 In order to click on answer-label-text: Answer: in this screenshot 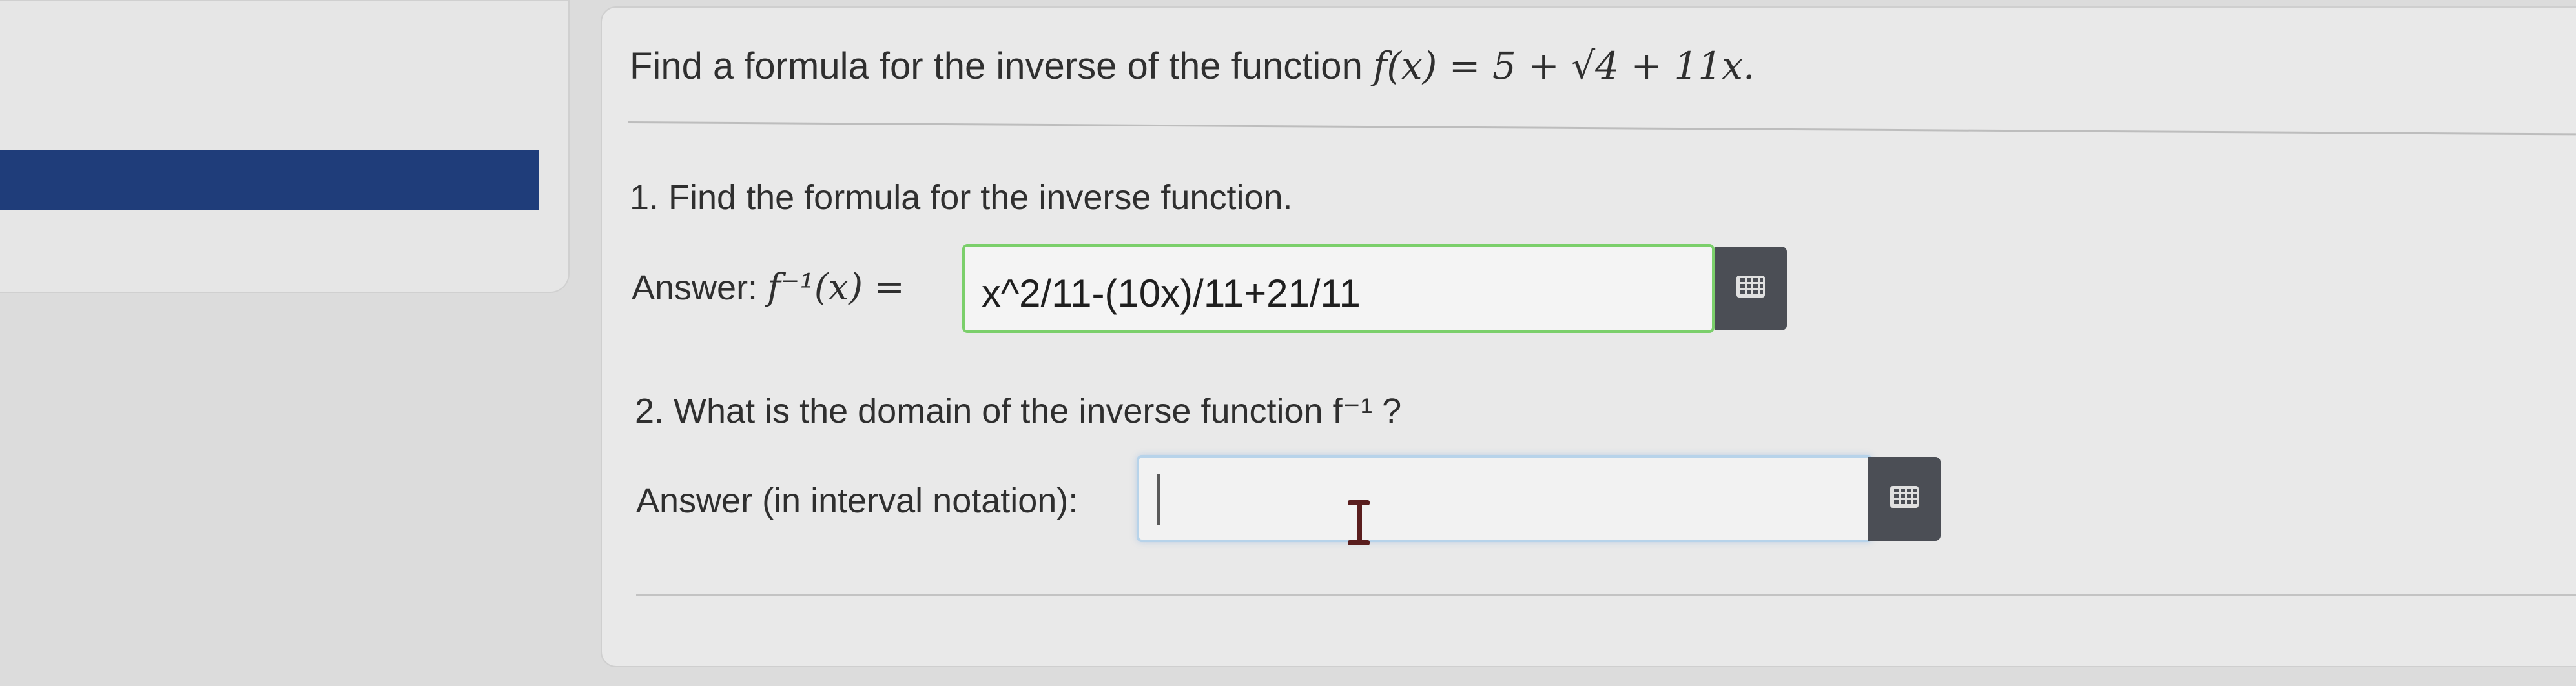, I will do `click(700, 287)`.